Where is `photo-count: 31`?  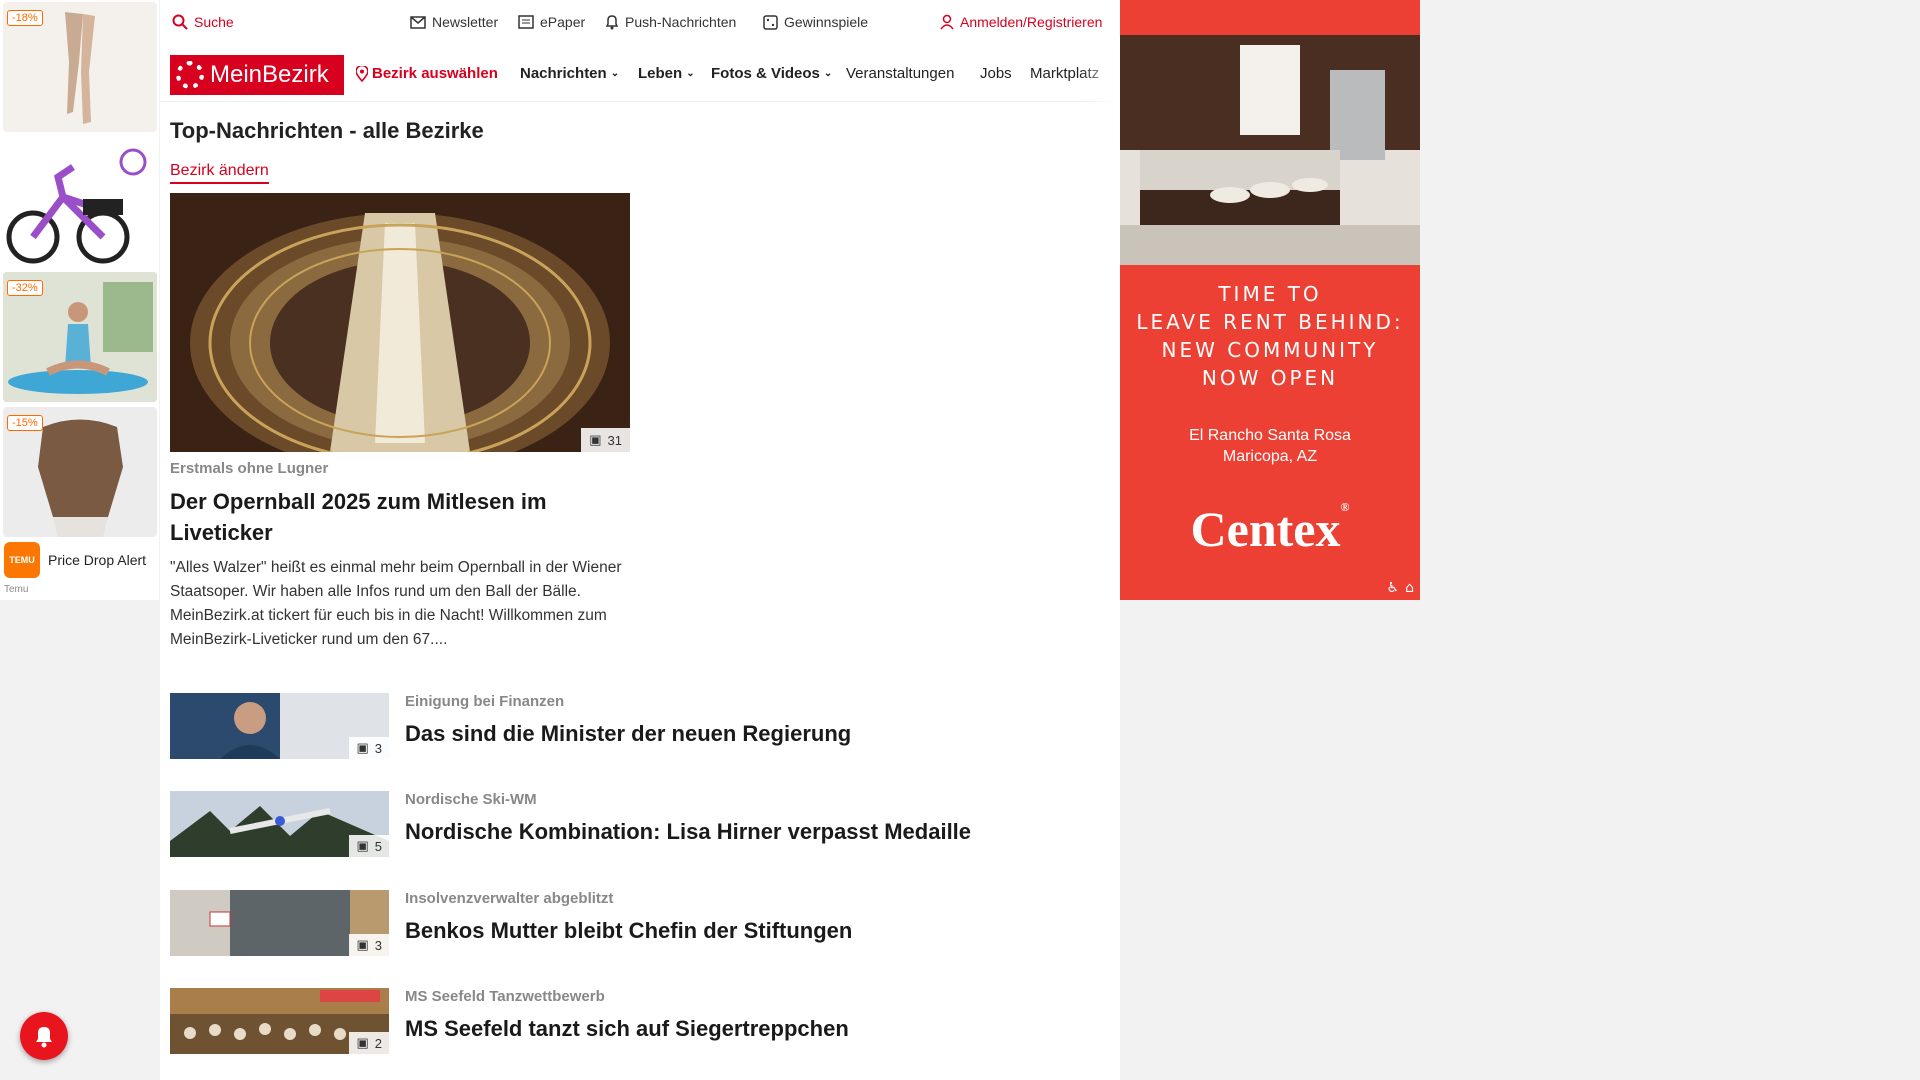 photo-count: 31 is located at coordinates (614, 440).